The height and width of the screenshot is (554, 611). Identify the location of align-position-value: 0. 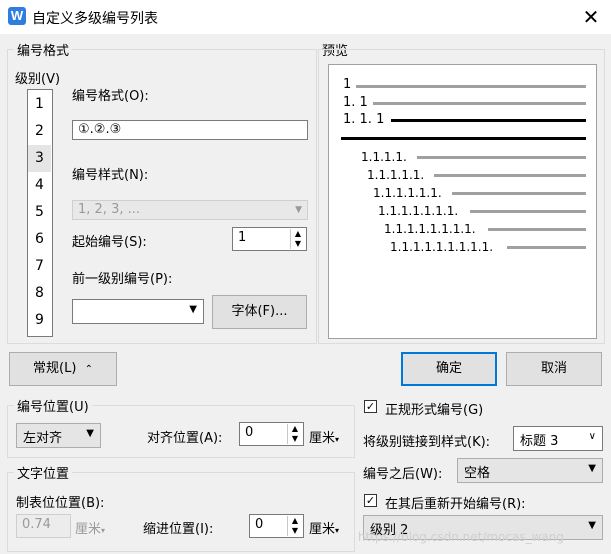
(249, 432).